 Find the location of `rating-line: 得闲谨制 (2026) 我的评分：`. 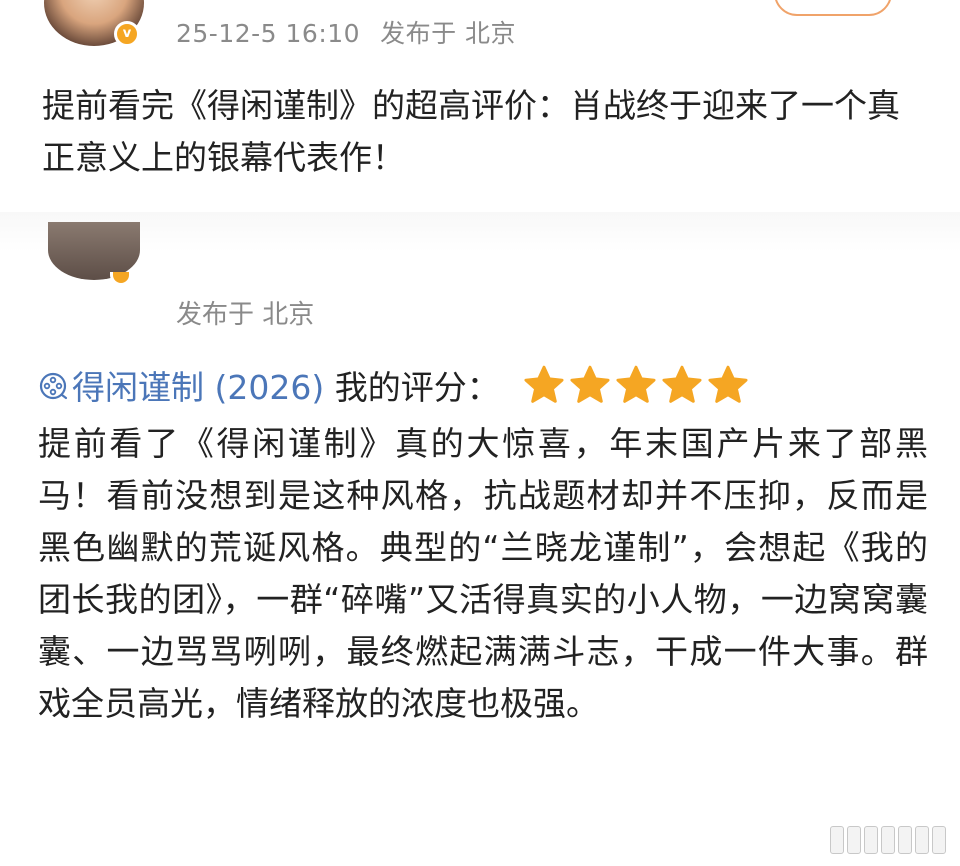

rating-line: 得闲谨制 (2026) 我的评分： is located at coordinates (488, 388).